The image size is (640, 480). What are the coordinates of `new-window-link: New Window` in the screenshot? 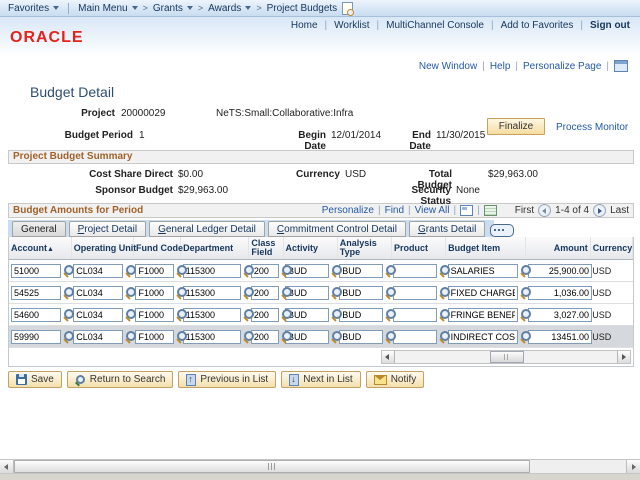 It's located at (448, 66).